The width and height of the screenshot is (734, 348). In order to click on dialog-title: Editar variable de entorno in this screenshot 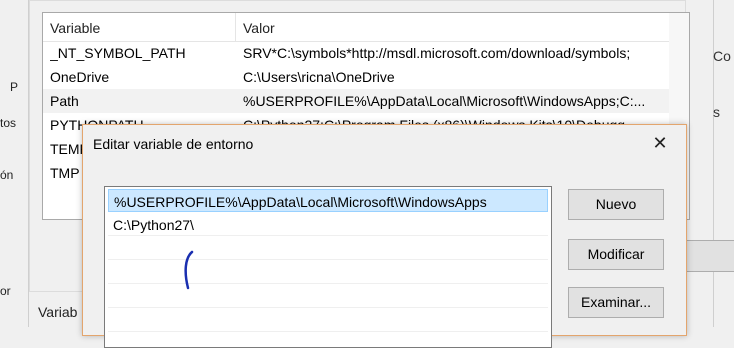, I will do `click(173, 144)`.